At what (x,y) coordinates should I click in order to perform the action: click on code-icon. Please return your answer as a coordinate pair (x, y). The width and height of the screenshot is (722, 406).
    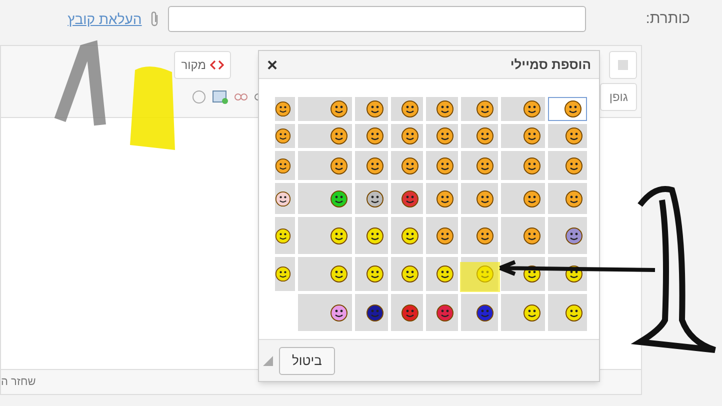
    Looking at the image, I should click on (217, 65).